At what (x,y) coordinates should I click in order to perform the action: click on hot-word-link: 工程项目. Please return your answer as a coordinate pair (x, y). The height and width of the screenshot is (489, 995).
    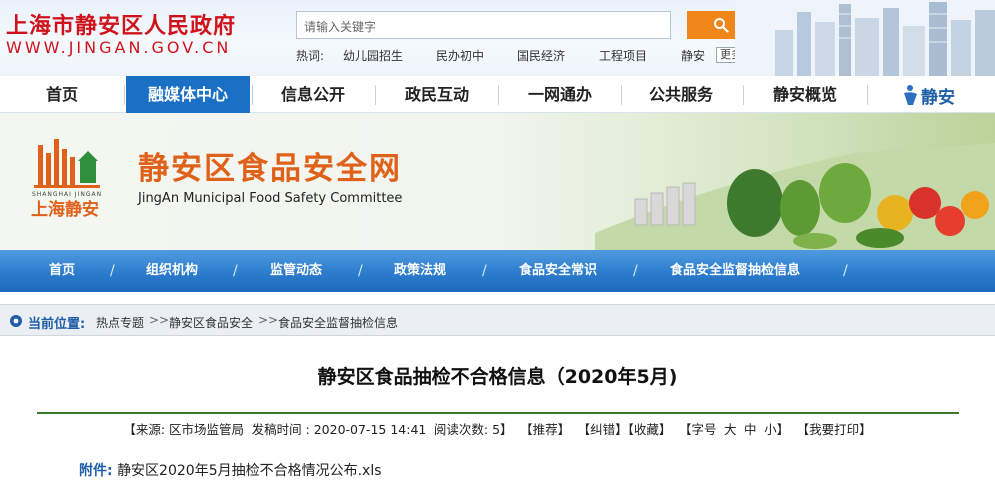
    Looking at the image, I should click on (623, 55).